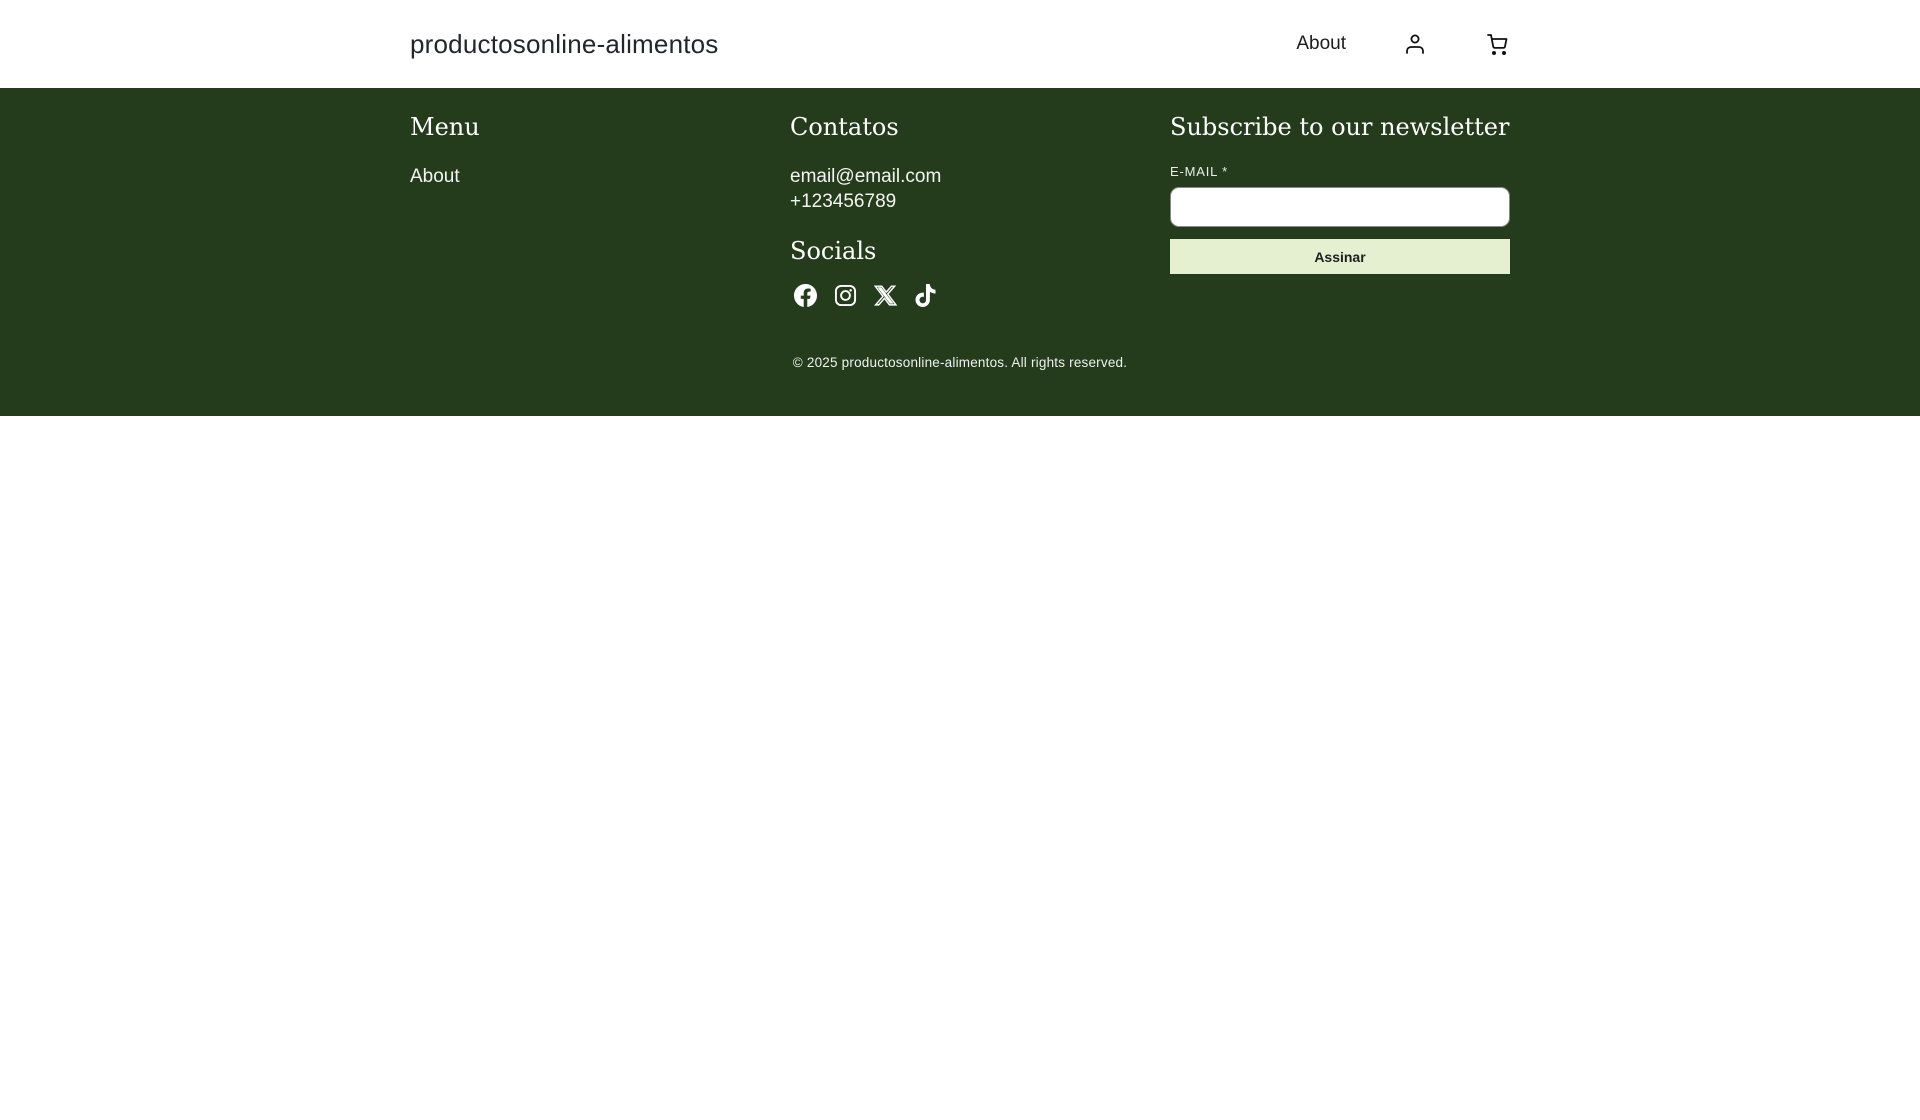 The image size is (1920, 1120). I want to click on newsletter-subscribe-button: Assinar, so click(1340, 256).